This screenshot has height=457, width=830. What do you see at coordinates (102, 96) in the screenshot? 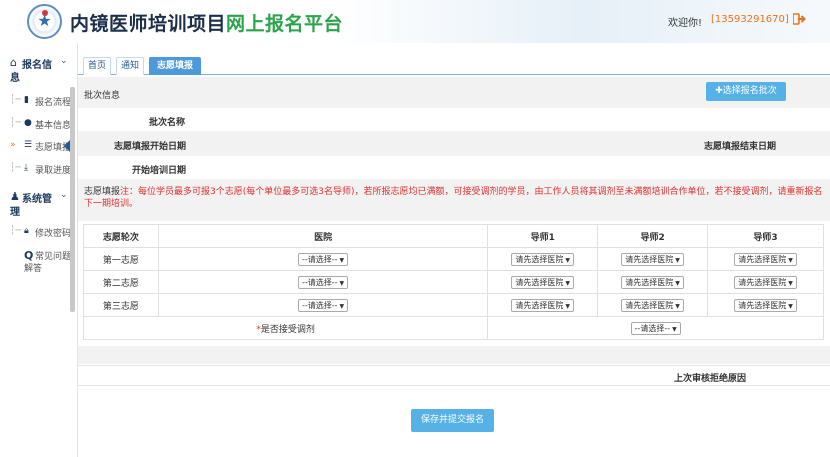
I see `batch-section-label: 批次信息` at bounding box center [102, 96].